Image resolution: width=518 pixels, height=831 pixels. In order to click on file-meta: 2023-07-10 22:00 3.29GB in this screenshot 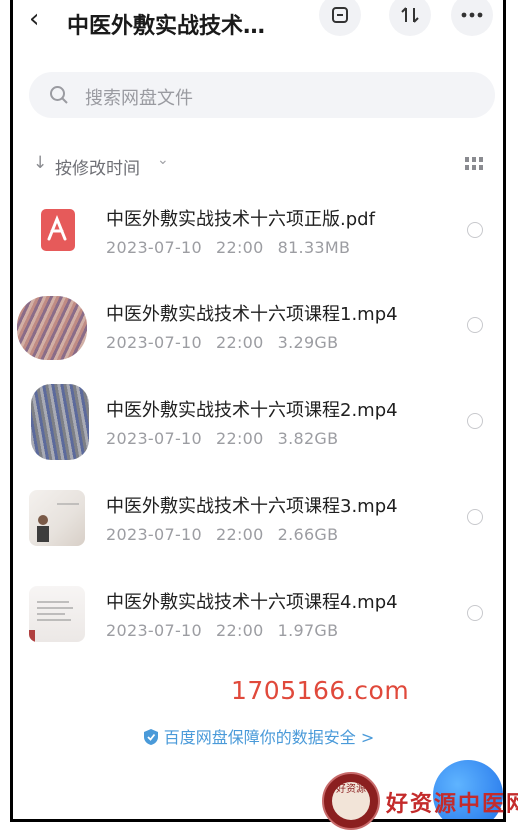, I will do `click(229, 342)`.